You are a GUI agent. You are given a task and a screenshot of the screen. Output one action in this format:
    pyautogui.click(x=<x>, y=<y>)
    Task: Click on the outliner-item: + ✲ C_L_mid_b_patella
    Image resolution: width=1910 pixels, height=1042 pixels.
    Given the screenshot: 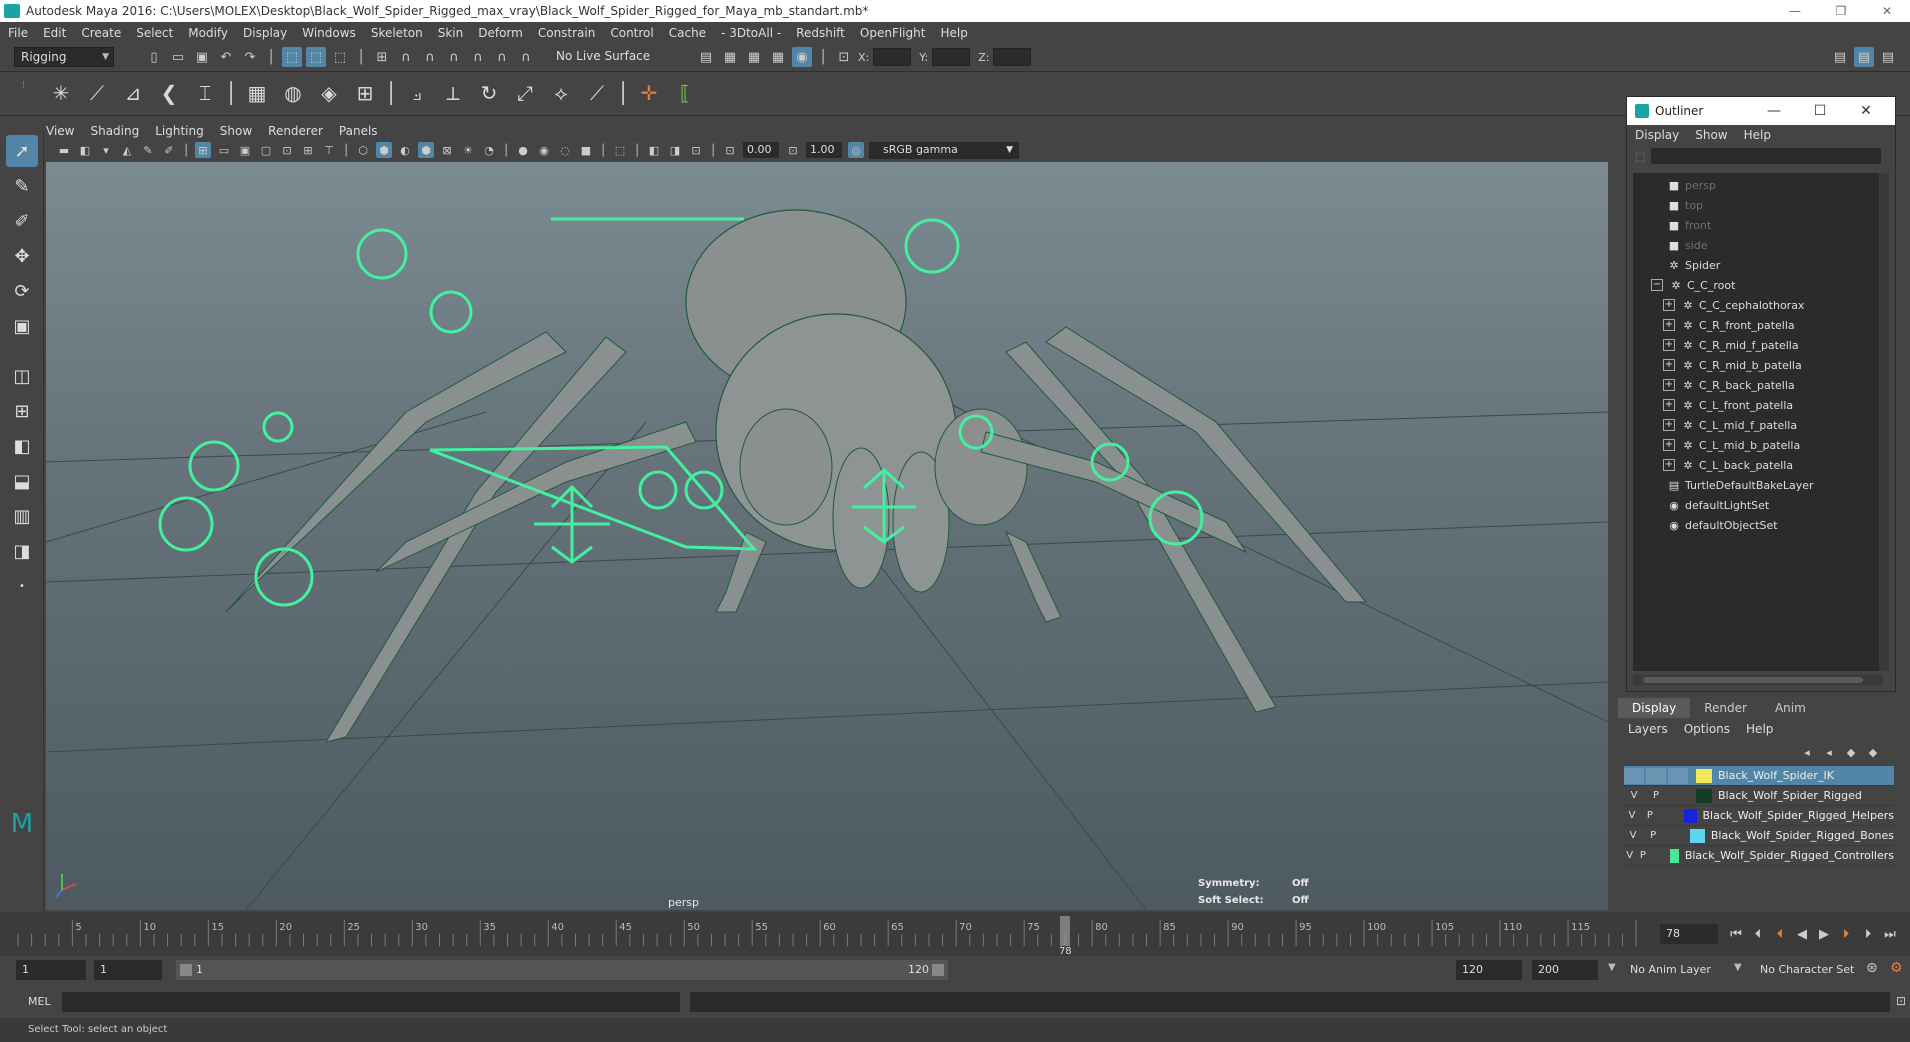 What is the action you would take?
    pyautogui.click(x=1731, y=445)
    